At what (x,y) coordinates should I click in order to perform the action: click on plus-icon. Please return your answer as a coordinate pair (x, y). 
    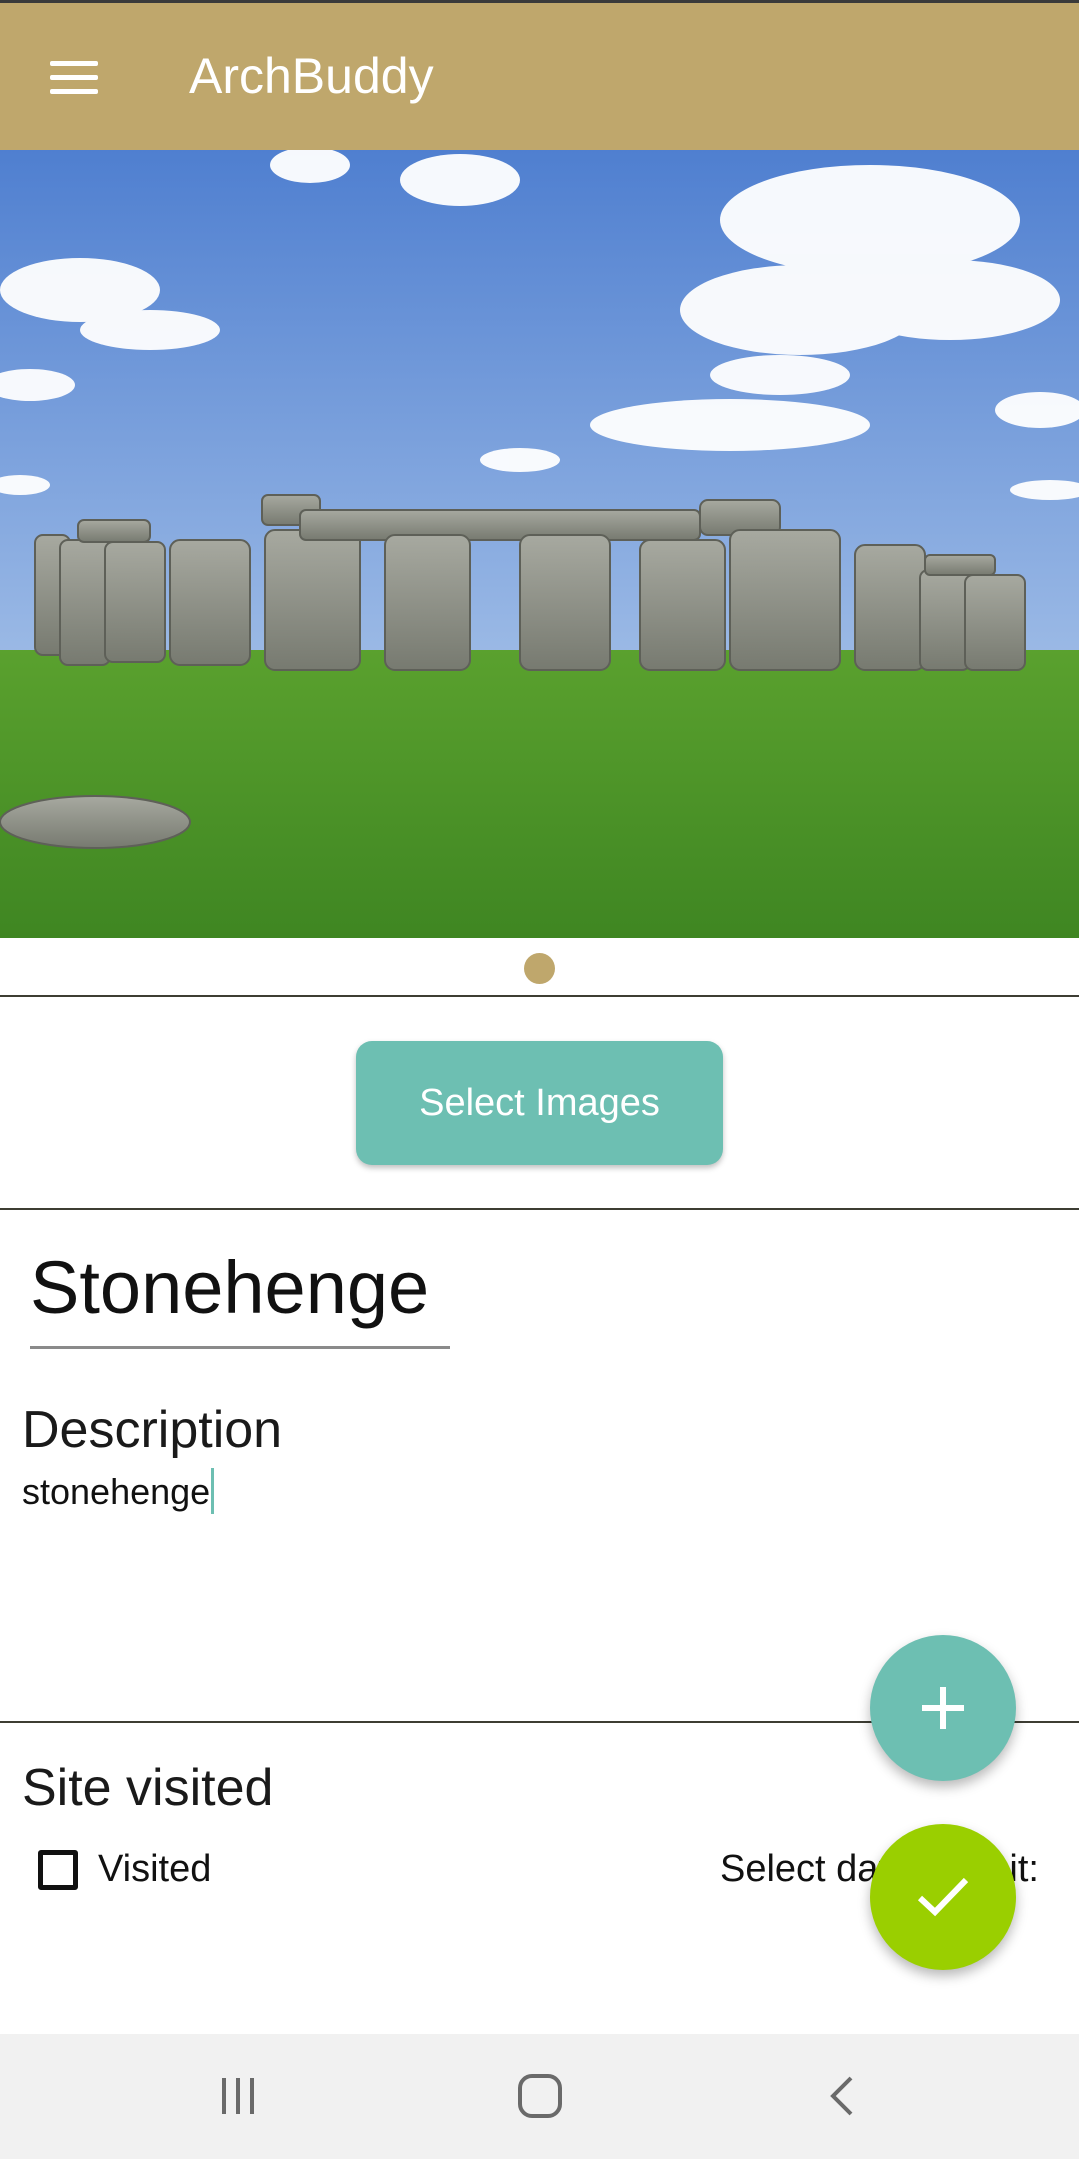
    Looking at the image, I should click on (943, 1708).